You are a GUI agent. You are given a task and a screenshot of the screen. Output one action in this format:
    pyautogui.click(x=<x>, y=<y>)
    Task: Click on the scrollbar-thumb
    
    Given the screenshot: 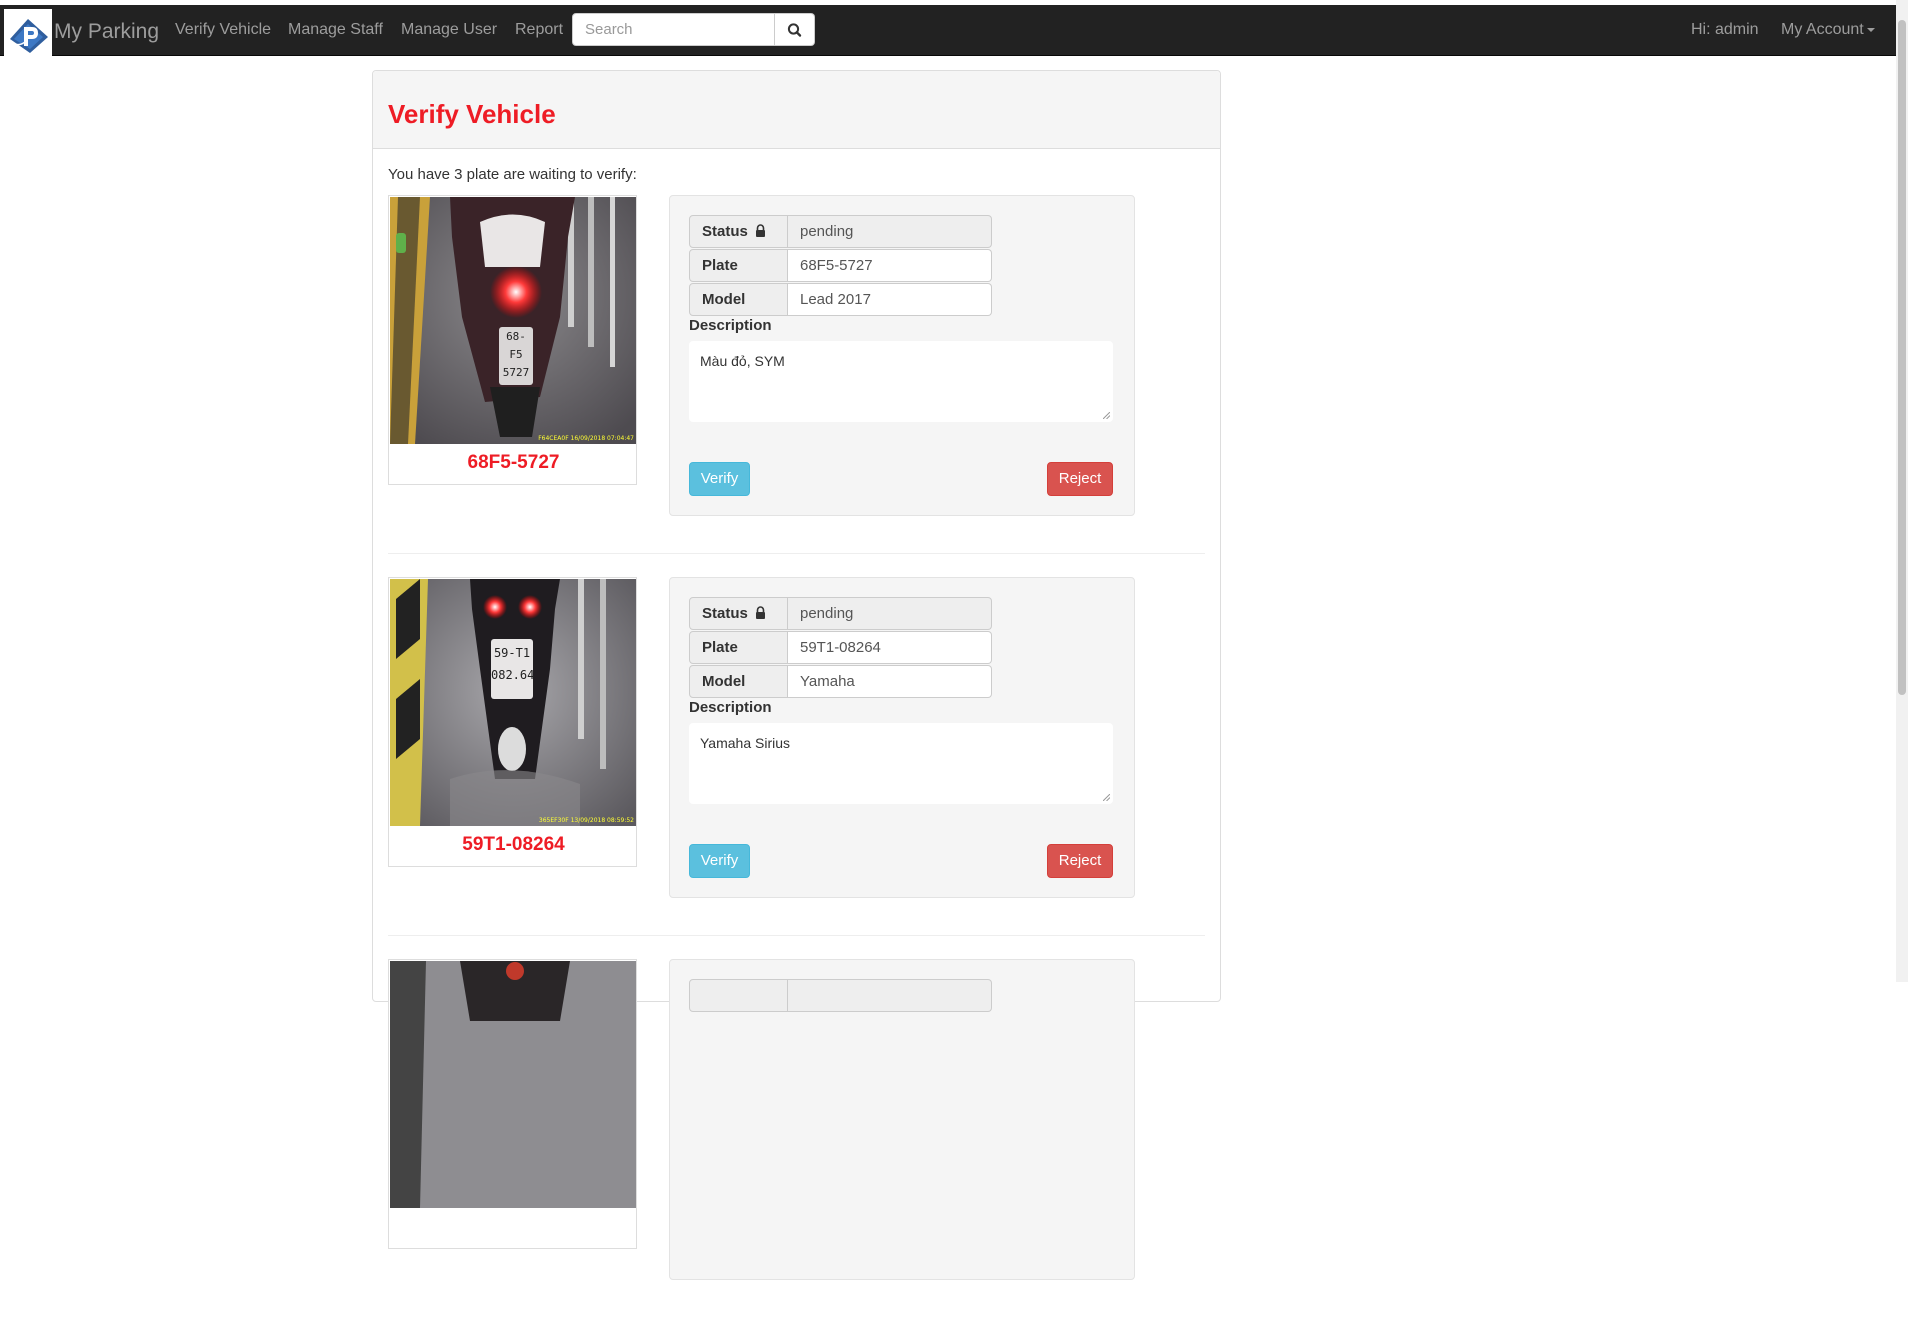 What is the action you would take?
    pyautogui.click(x=1902, y=357)
    